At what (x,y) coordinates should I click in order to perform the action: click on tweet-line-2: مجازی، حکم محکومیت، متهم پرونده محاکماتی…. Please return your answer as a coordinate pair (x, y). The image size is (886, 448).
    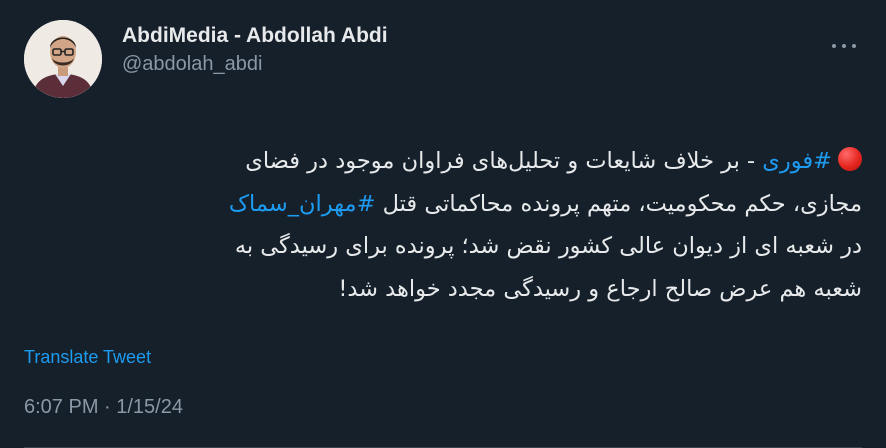
    Looking at the image, I should click on (443, 204).